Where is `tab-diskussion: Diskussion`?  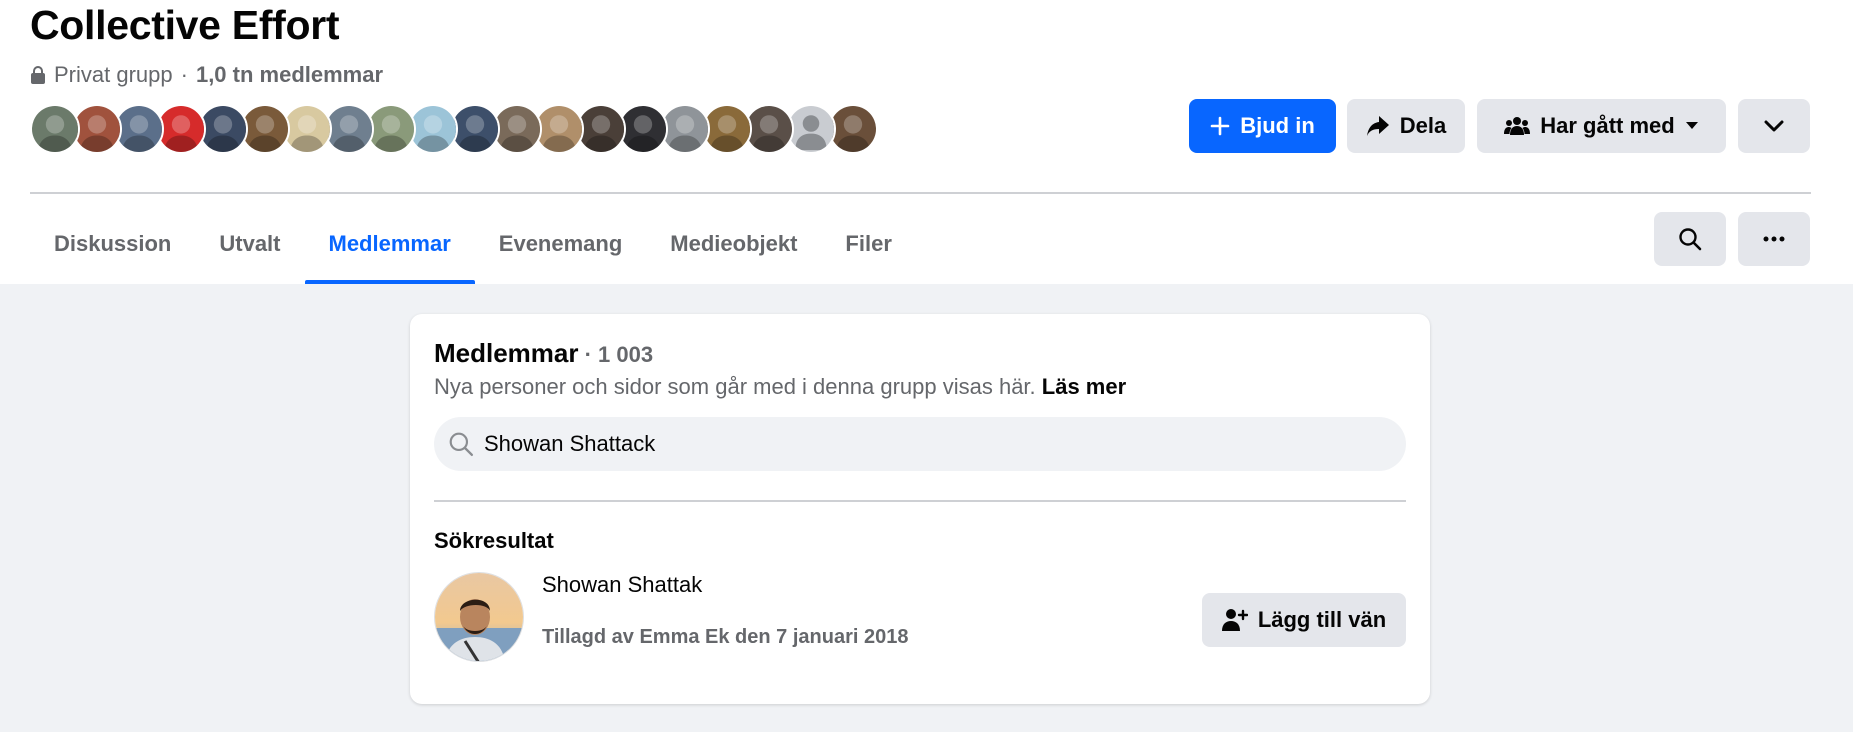 tab-diskussion: Diskussion is located at coordinates (112, 244).